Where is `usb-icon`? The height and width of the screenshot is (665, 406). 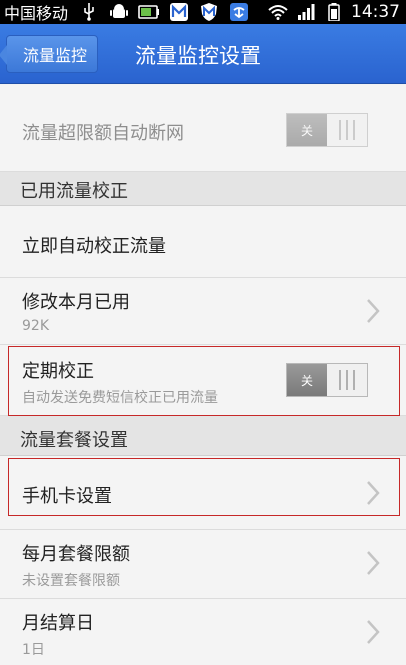
usb-icon is located at coordinates (89, 12).